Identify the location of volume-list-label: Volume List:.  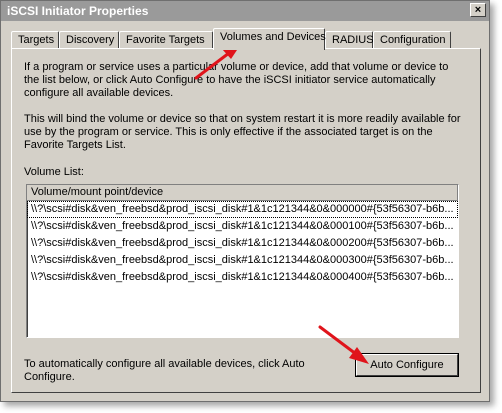
(54, 172).